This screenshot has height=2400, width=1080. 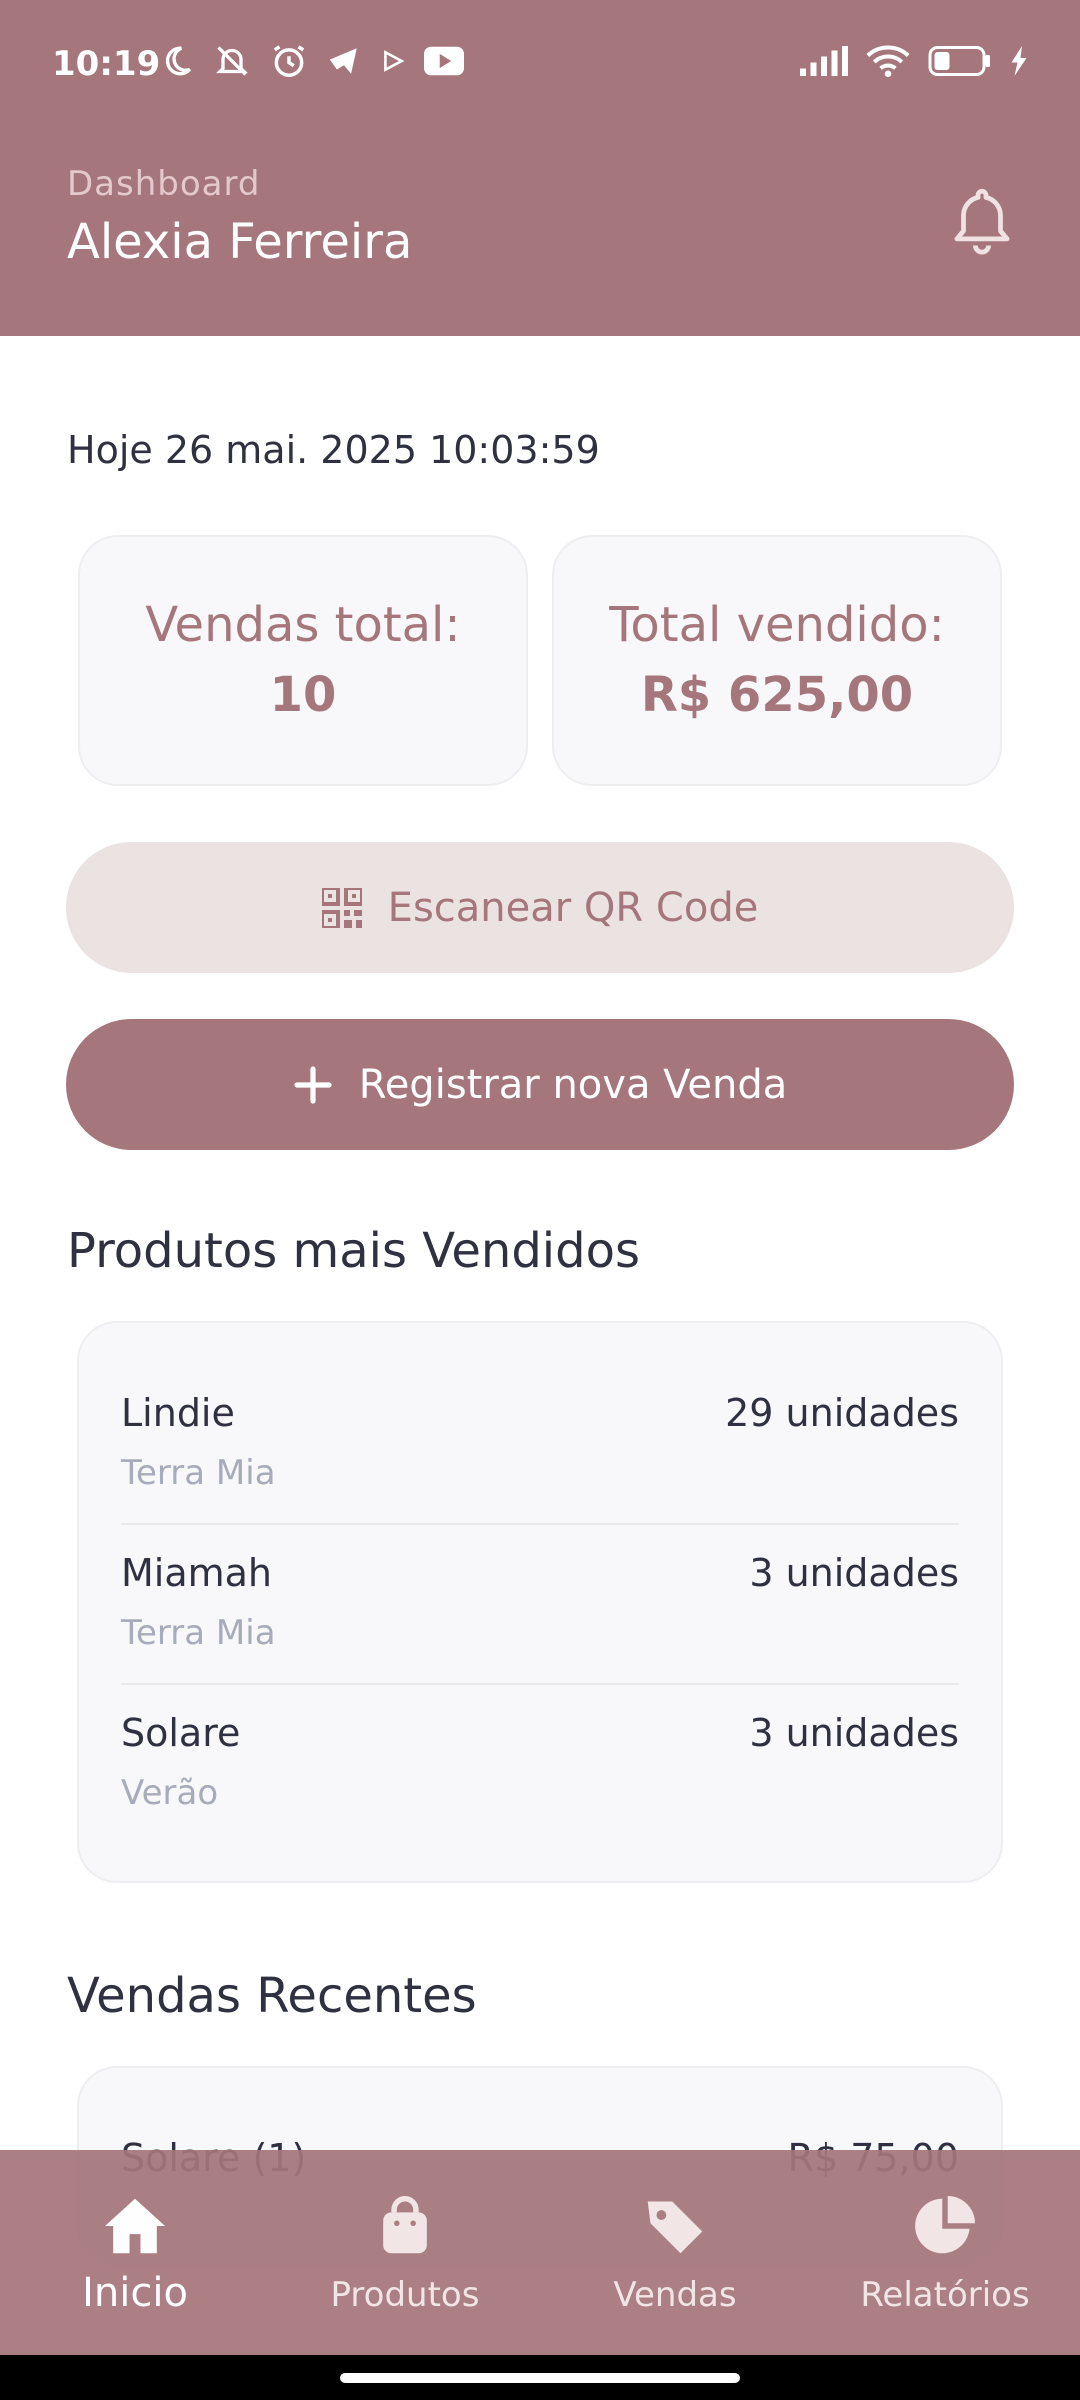 I want to click on recent-sales-title: Vendas Recentes, so click(x=272, y=1996).